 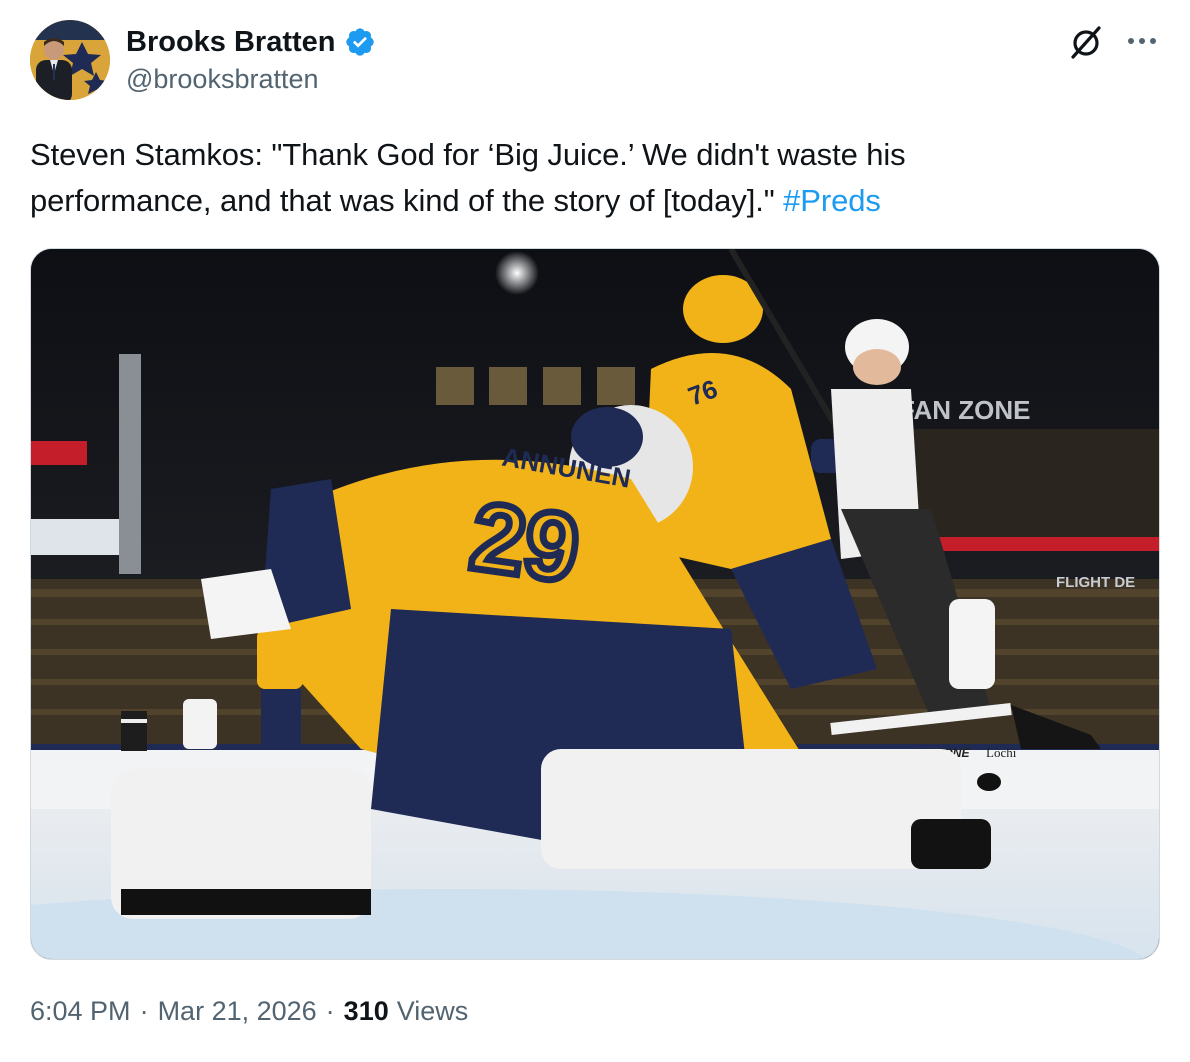 What do you see at coordinates (237, 1011) in the screenshot?
I see `tweet-date-link: Mar 21, 2026` at bounding box center [237, 1011].